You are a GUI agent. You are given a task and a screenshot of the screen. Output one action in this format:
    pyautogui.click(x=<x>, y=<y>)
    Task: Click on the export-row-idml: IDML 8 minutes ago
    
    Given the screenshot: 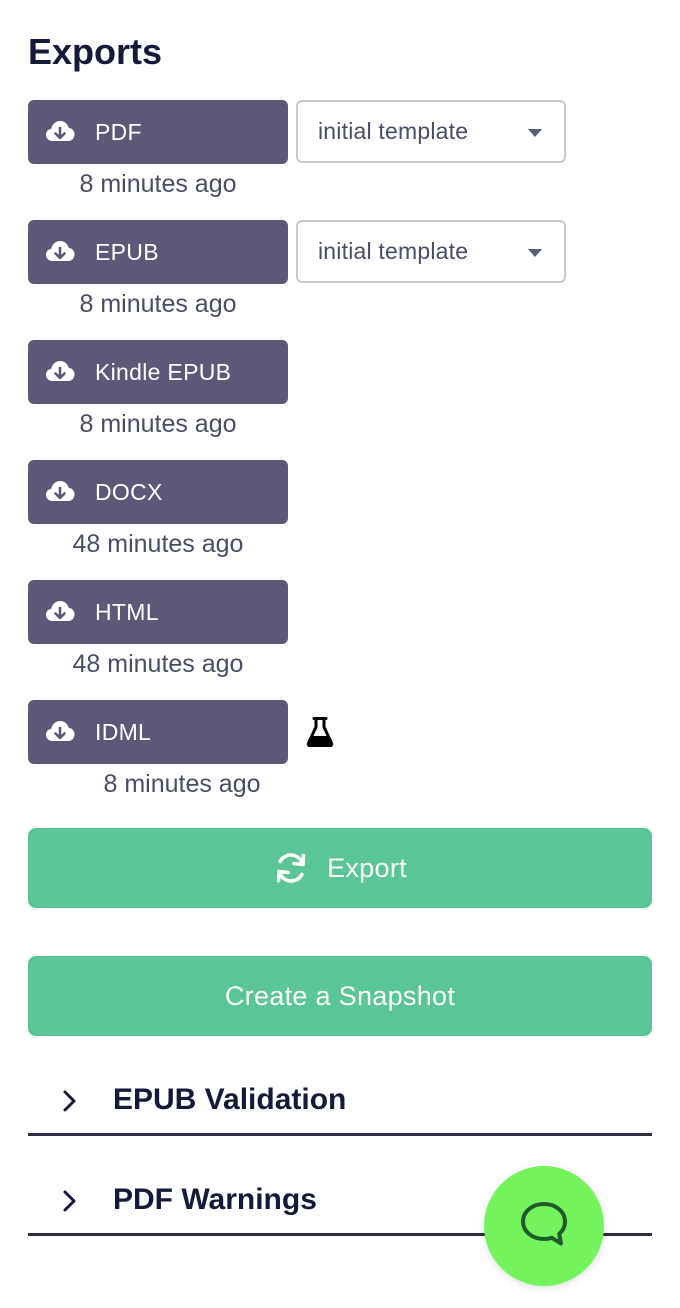 What is the action you would take?
    pyautogui.click(x=308, y=755)
    